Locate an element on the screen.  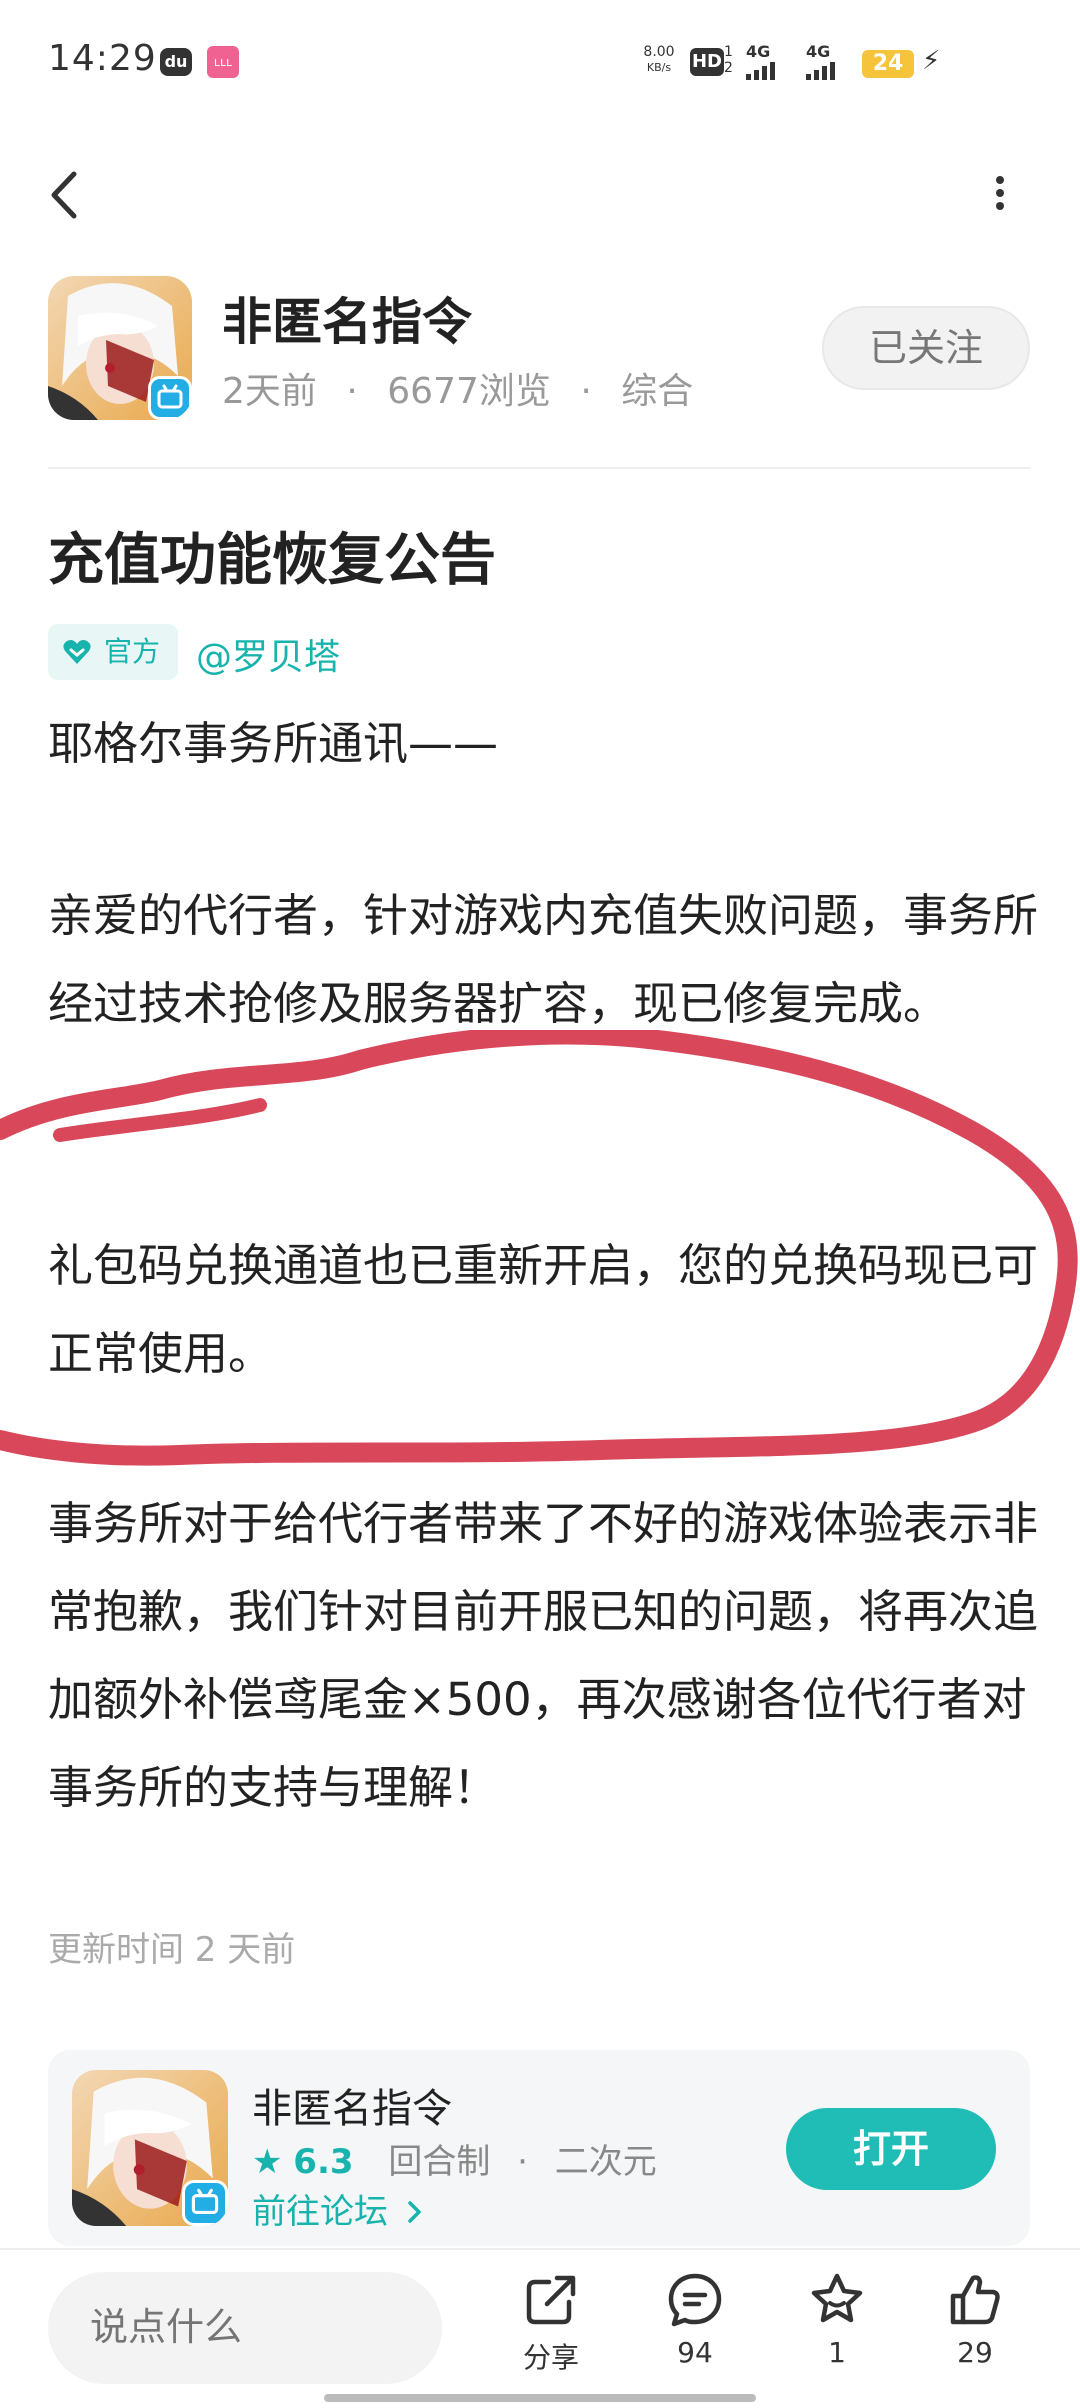
share-button: 分享 is located at coordinates (551, 2323).